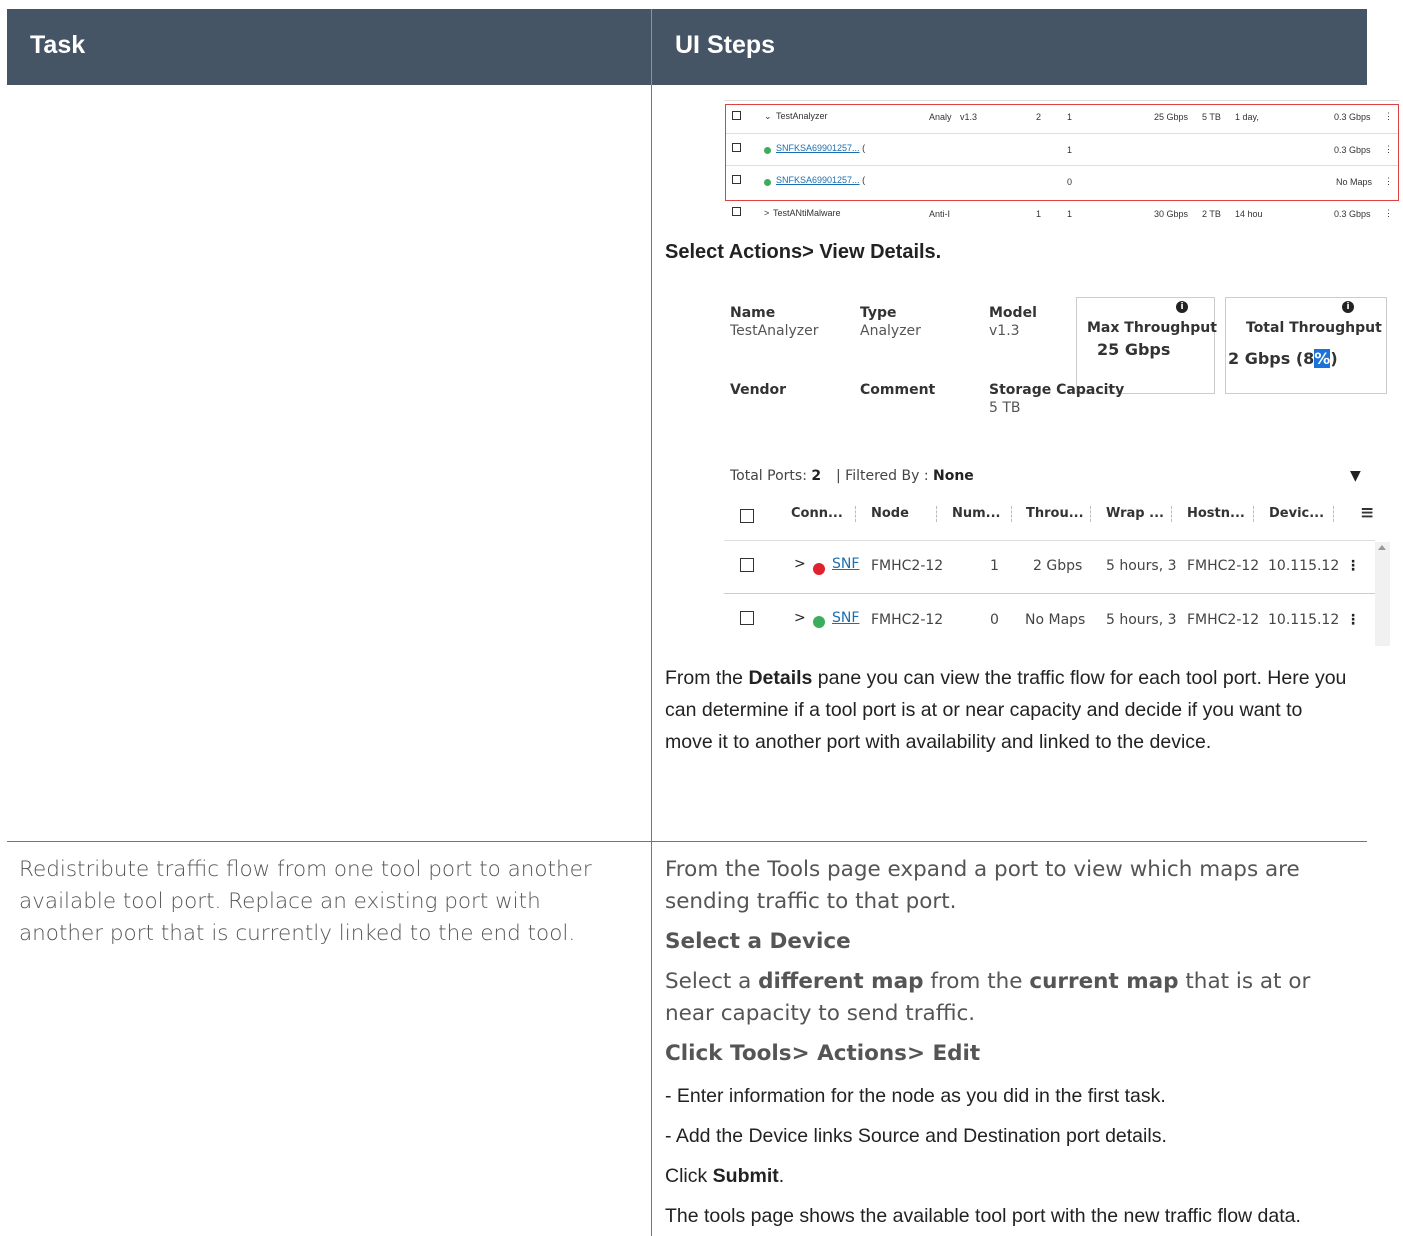 The width and height of the screenshot is (1403, 1236). Describe the element at coordinates (976, 981) in the screenshot. I see `step-text: from the` at that location.